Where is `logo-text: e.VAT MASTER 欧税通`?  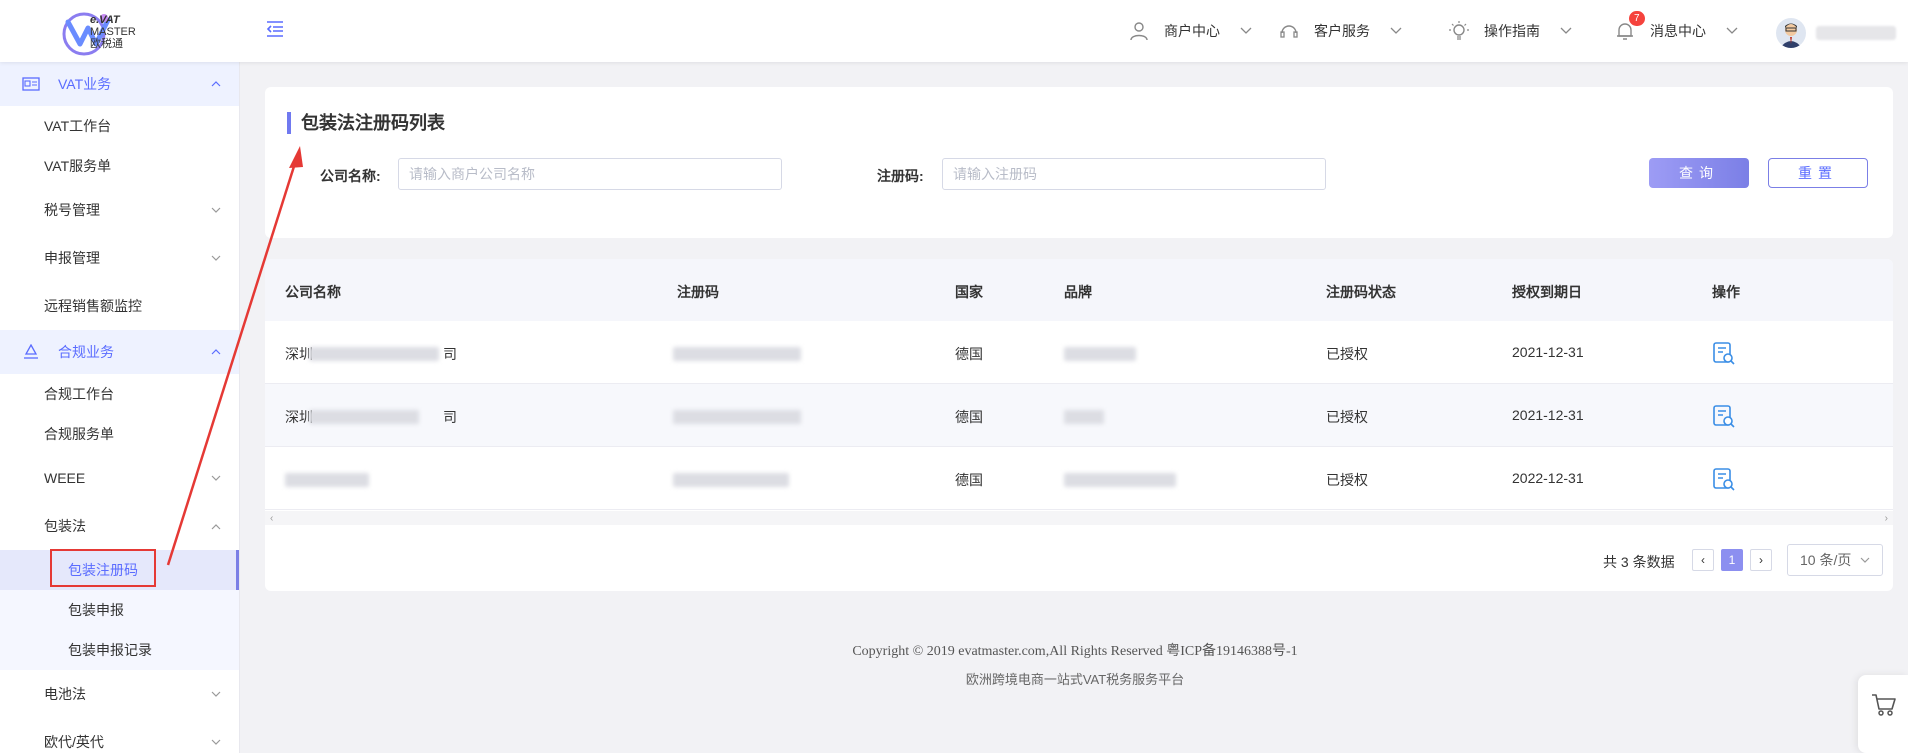
logo-text: e.VAT MASTER 欧税通 is located at coordinates (113, 32).